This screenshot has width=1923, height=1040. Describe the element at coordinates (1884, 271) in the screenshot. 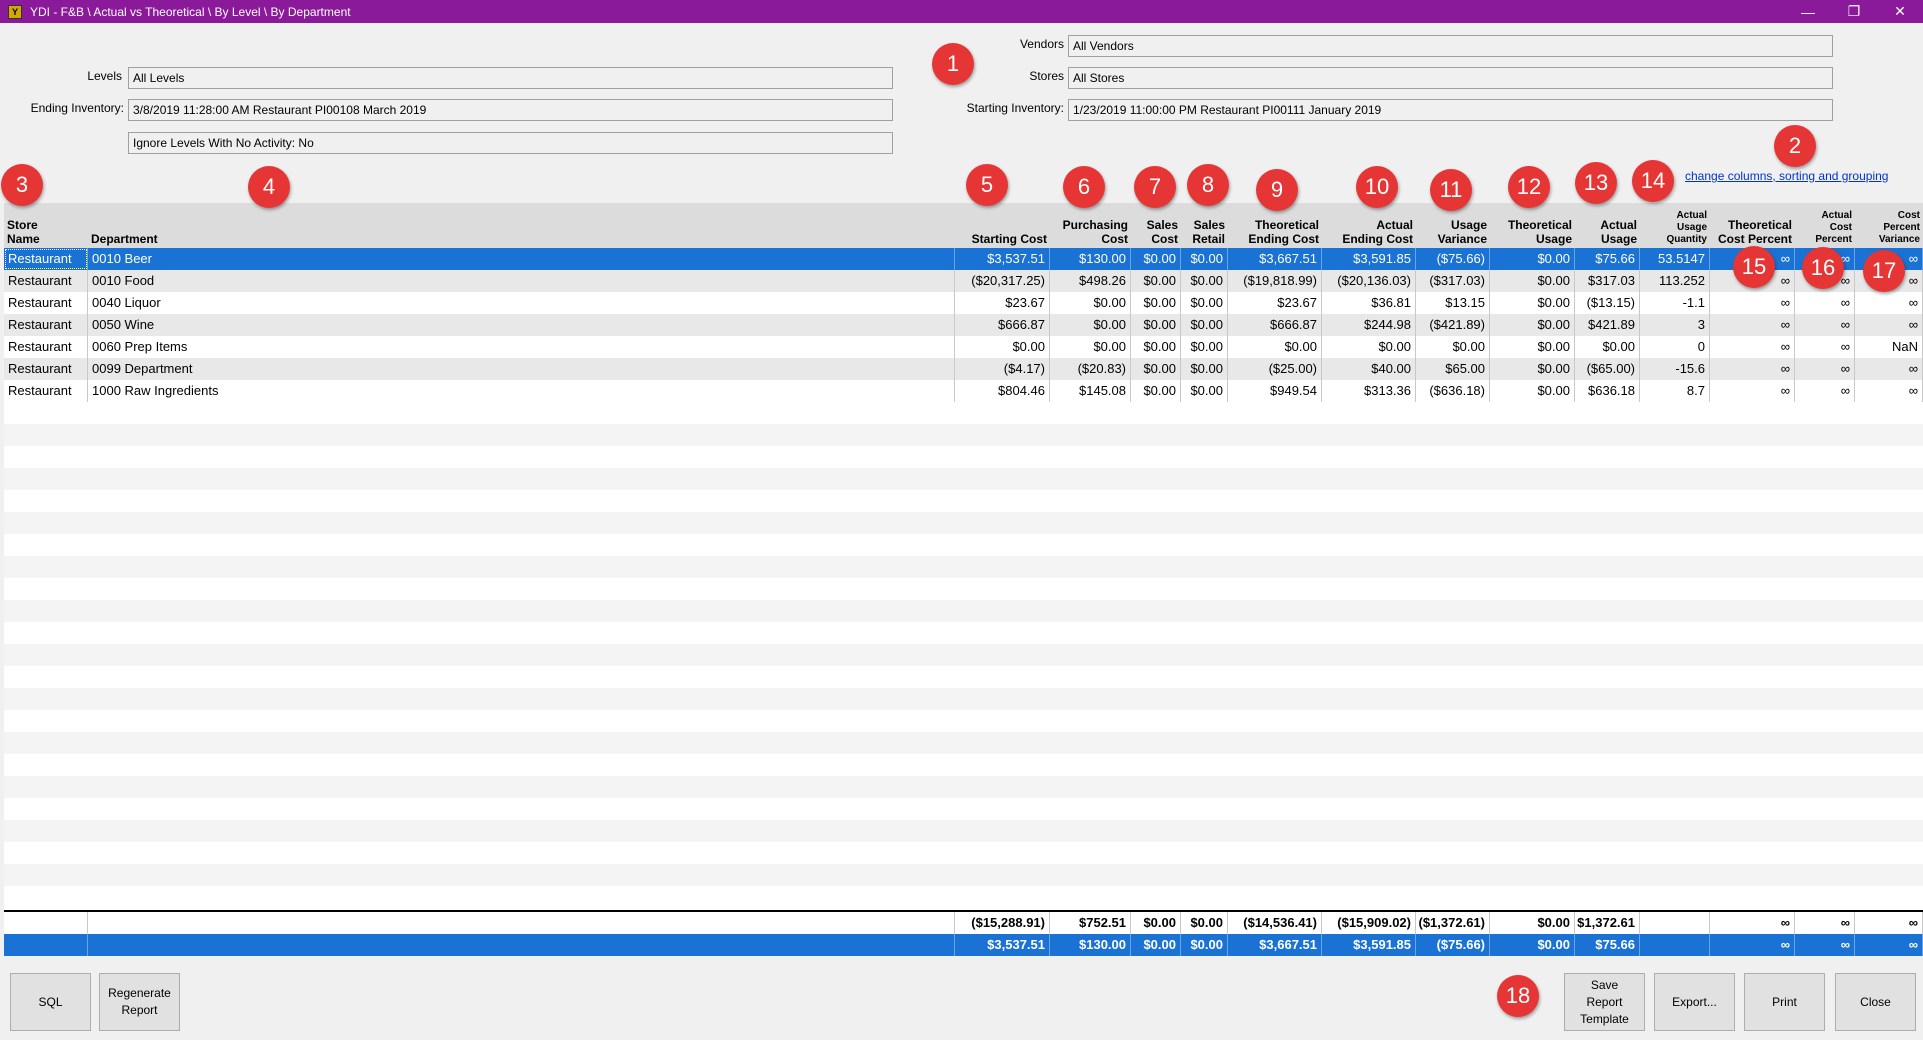

I see `callout-badge: 17` at that location.